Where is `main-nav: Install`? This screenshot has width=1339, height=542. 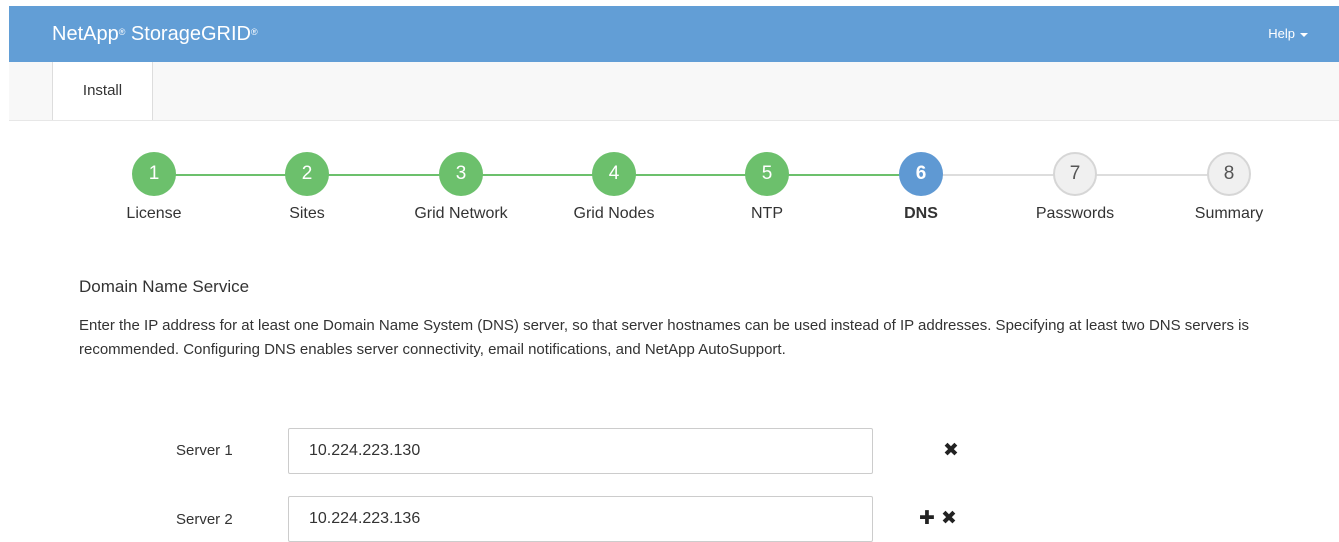
main-nav: Install is located at coordinates (674, 91).